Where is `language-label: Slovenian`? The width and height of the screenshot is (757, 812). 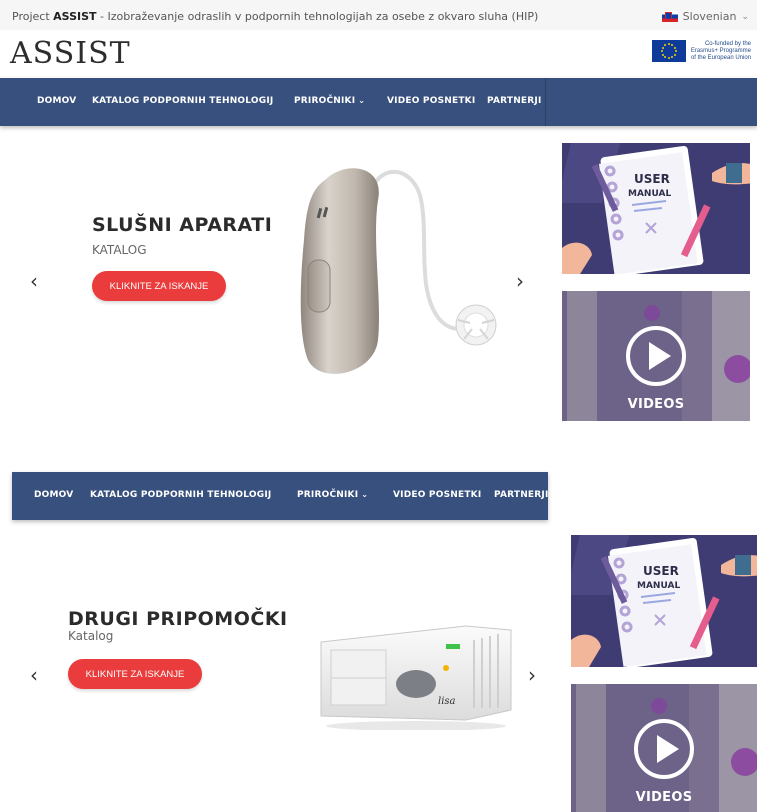 language-label: Slovenian is located at coordinates (709, 16).